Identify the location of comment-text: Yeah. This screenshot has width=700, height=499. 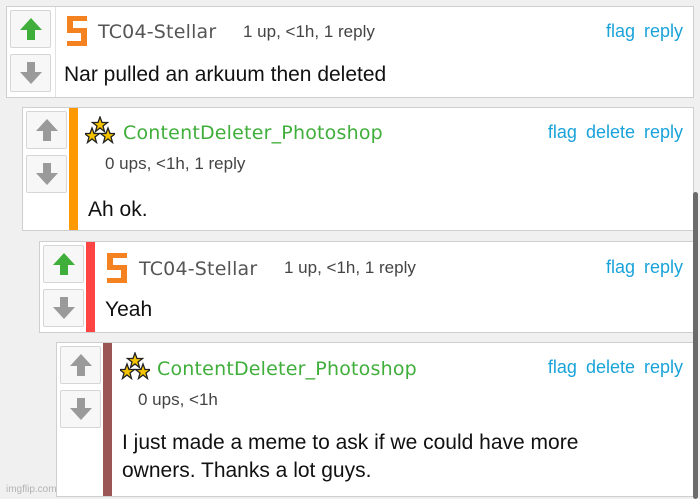
(129, 309).